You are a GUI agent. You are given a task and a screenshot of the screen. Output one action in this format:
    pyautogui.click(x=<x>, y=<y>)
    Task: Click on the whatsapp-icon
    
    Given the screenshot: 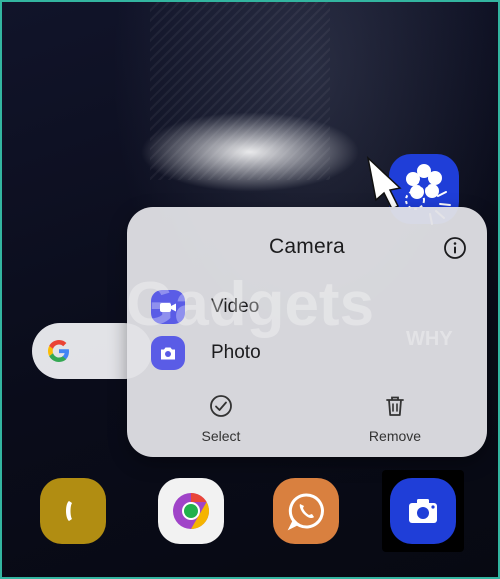 What is the action you would take?
    pyautogui.click(x=305, y=512)
    